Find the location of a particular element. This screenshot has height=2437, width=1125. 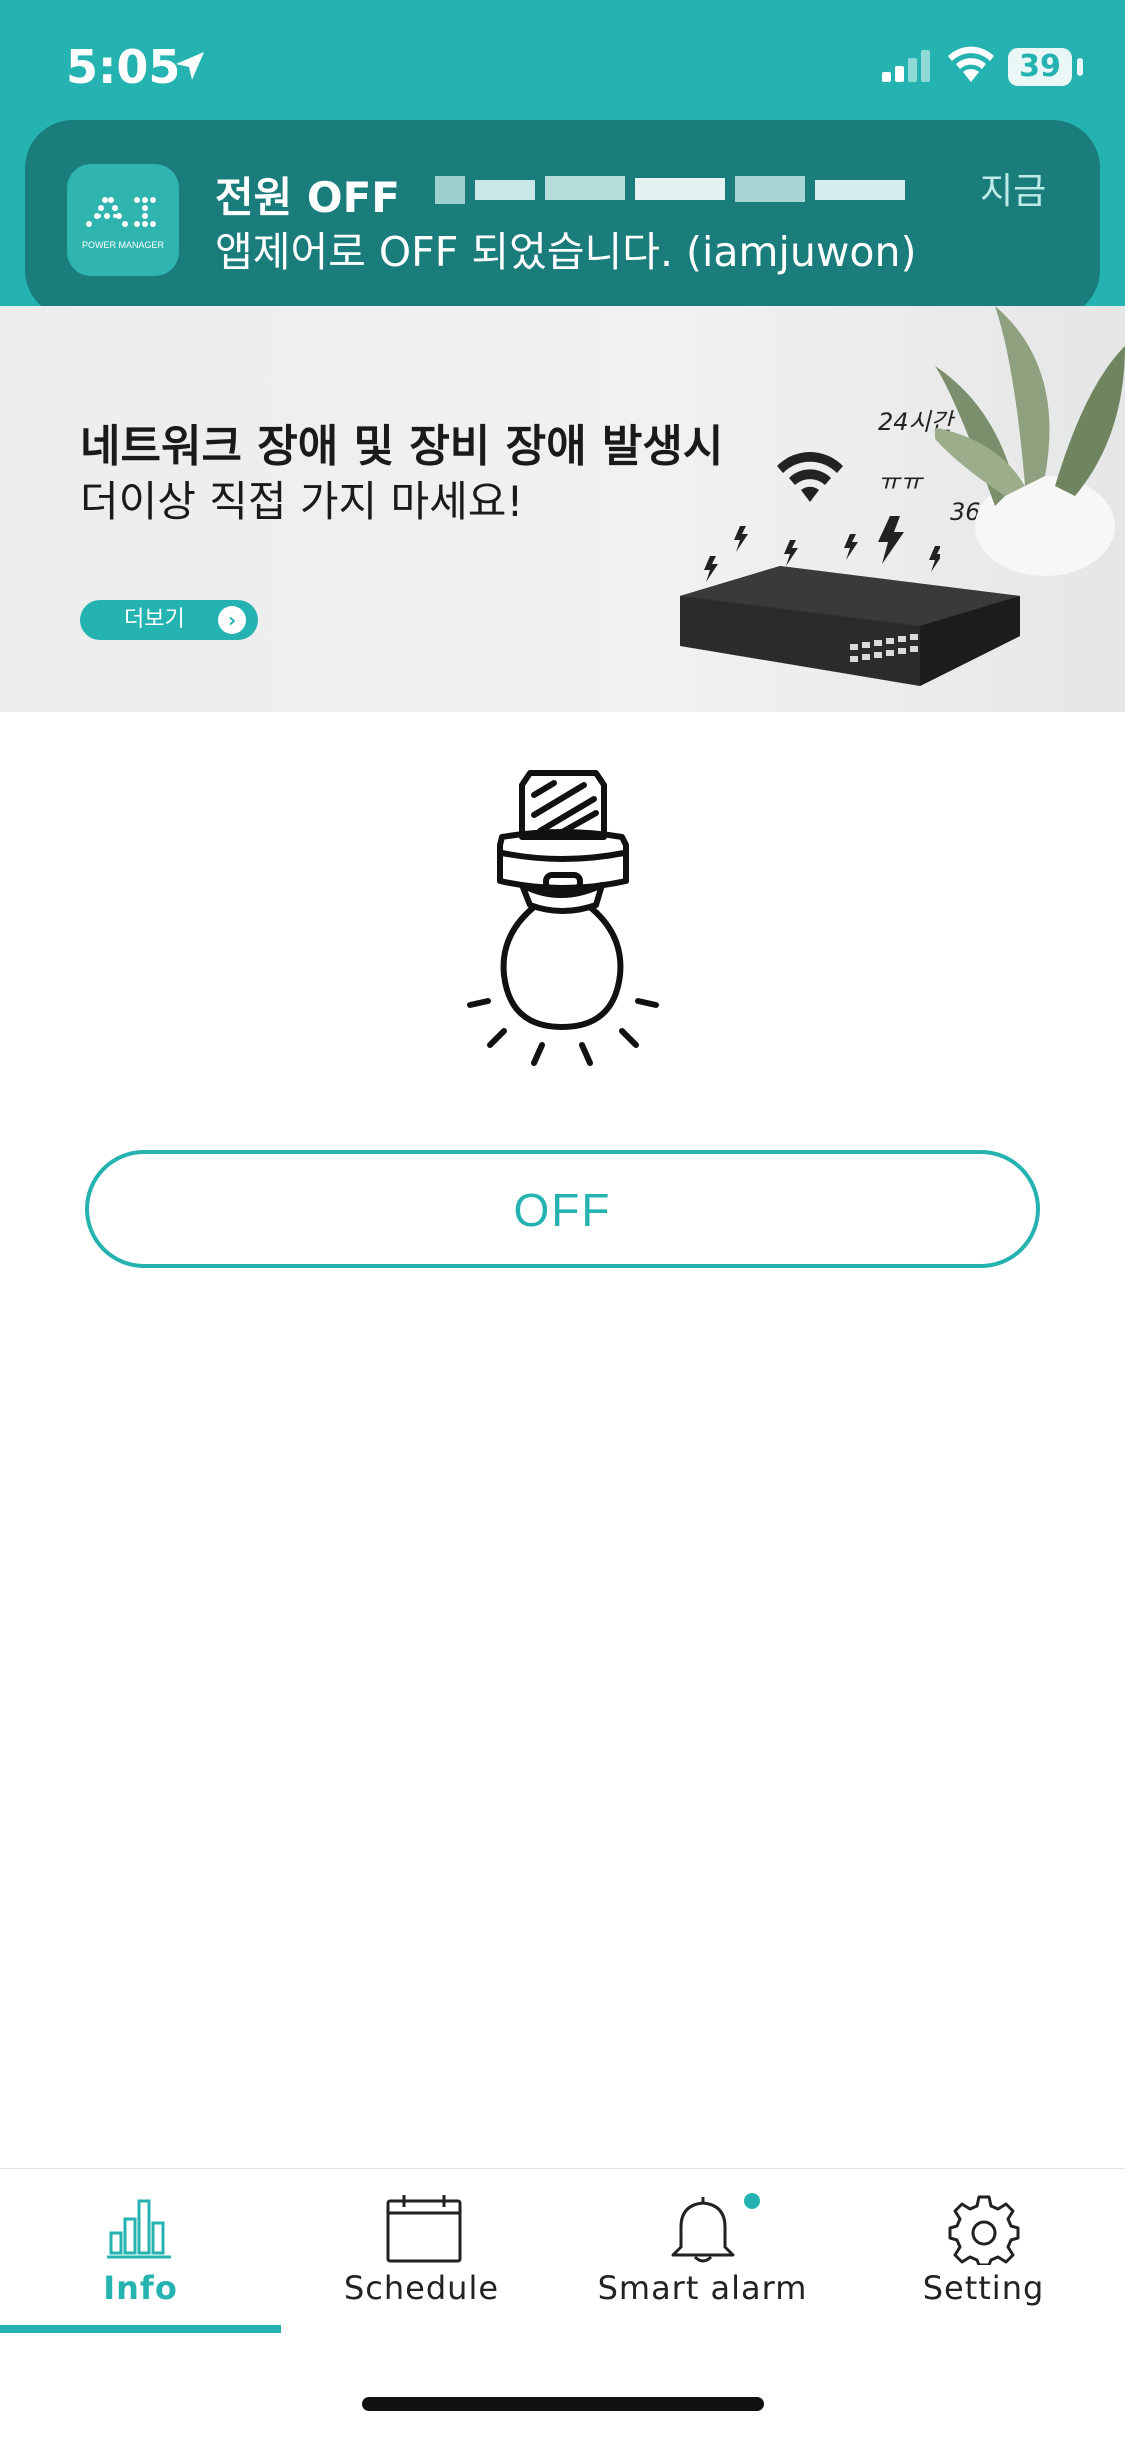

notification-body: 앱제어로 OFF 되었습니다. (iamjuwon) is located at coordinates (566, 252).